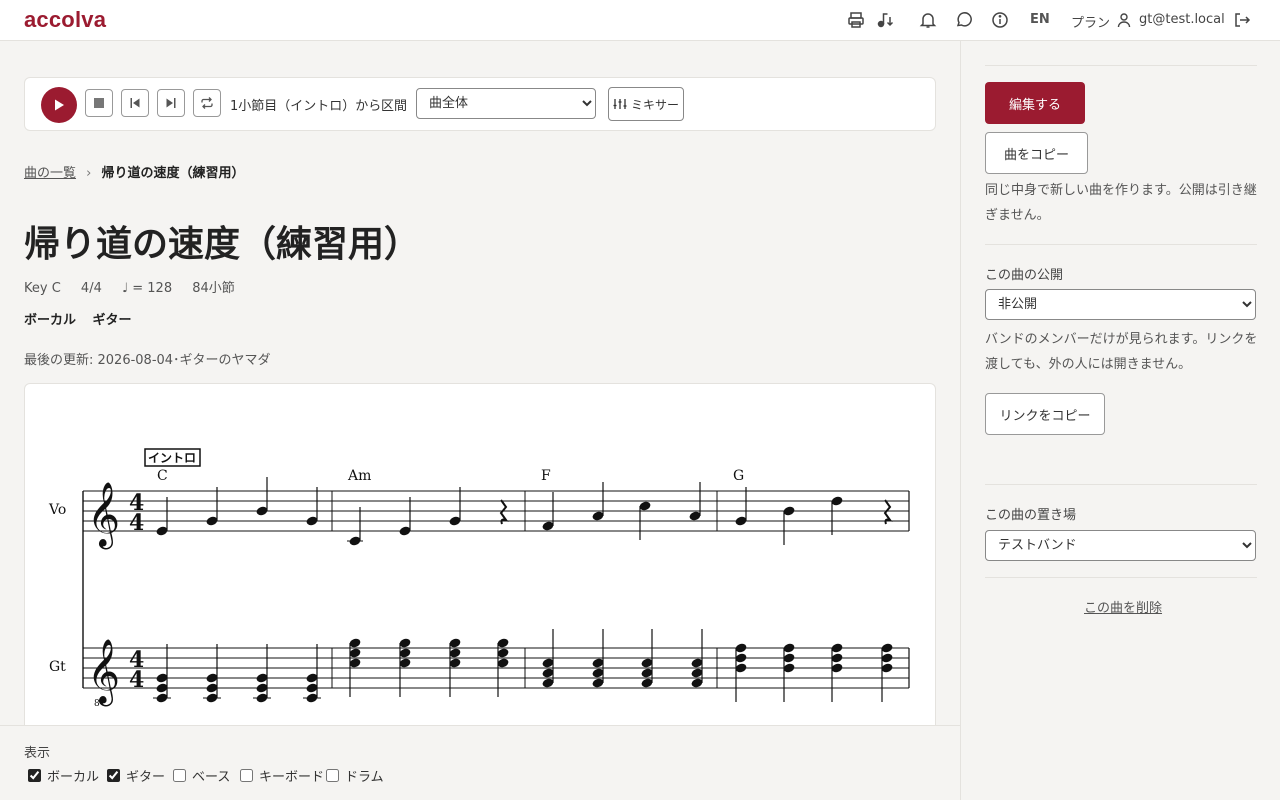 The image size is (1280, 800). Describe the element at coordinates (91, 288) in the screenshot. I see `song-time-signature: 4/4` at that location.